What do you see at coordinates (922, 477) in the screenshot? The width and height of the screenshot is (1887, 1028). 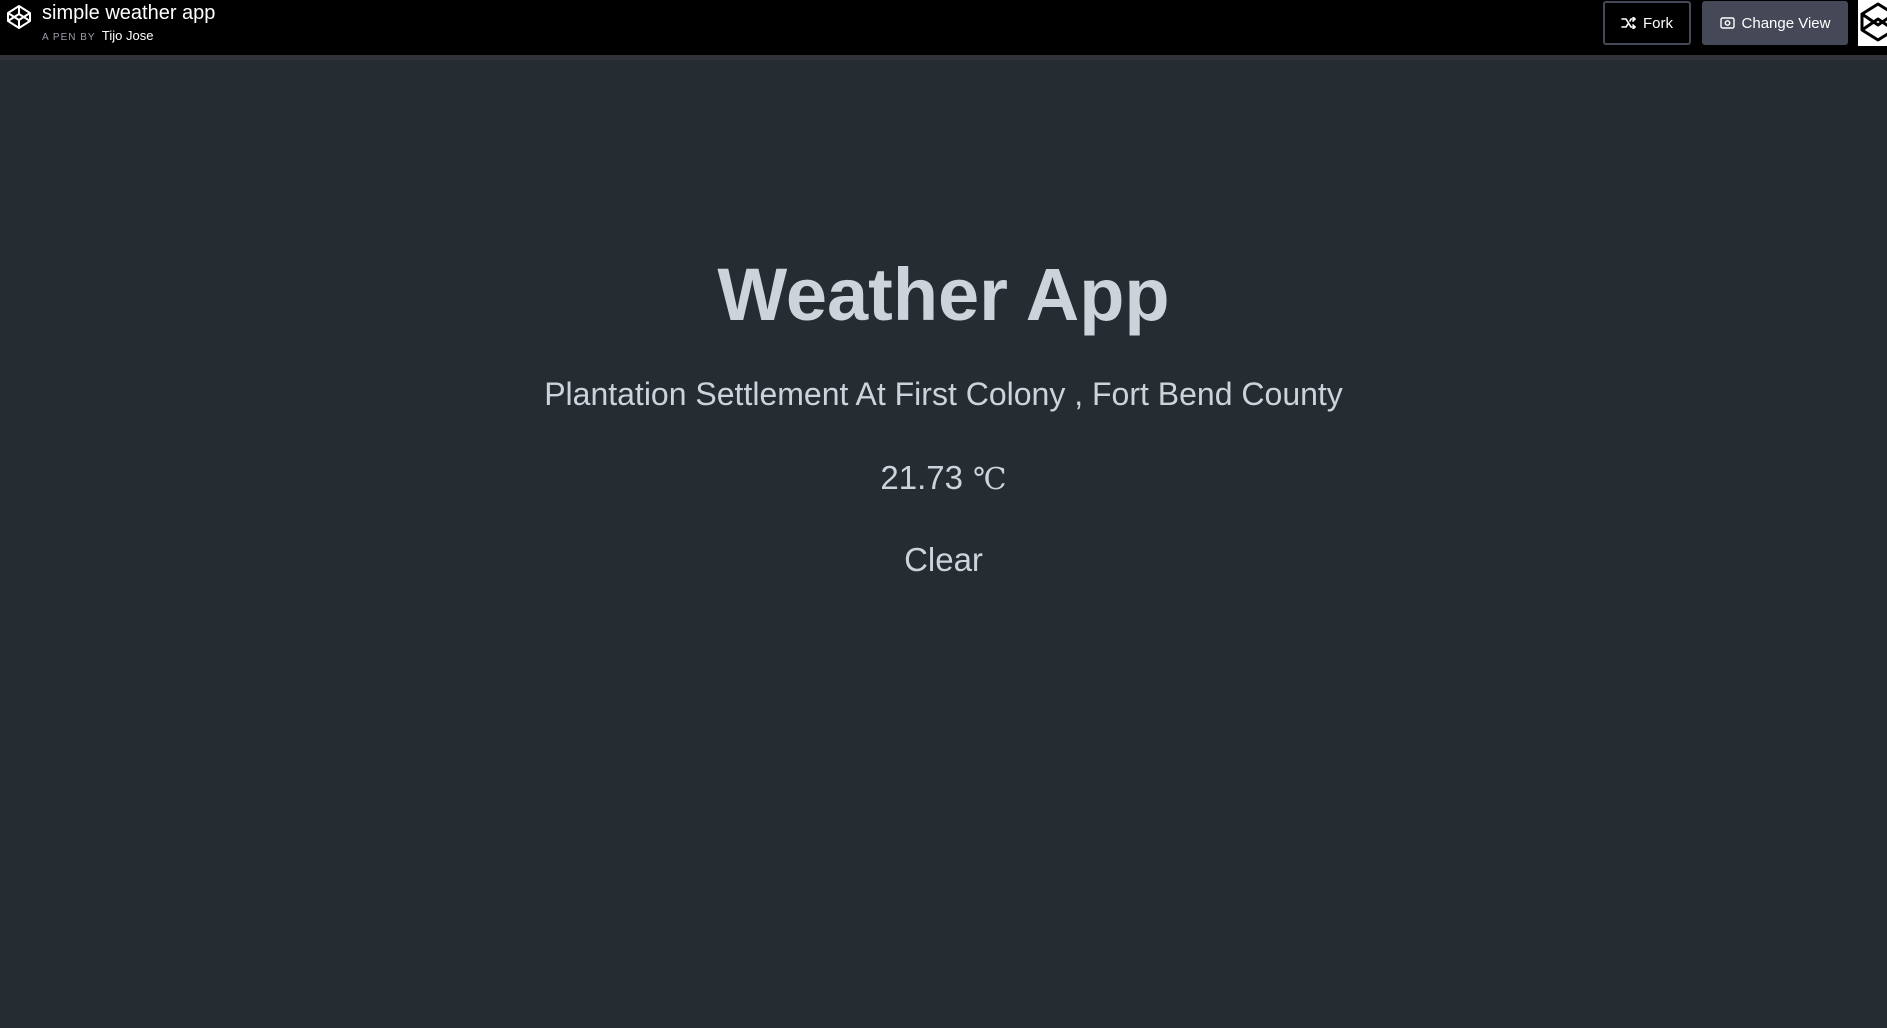 I see `temperature-value: 21.73` at bounding box center [922, 477].